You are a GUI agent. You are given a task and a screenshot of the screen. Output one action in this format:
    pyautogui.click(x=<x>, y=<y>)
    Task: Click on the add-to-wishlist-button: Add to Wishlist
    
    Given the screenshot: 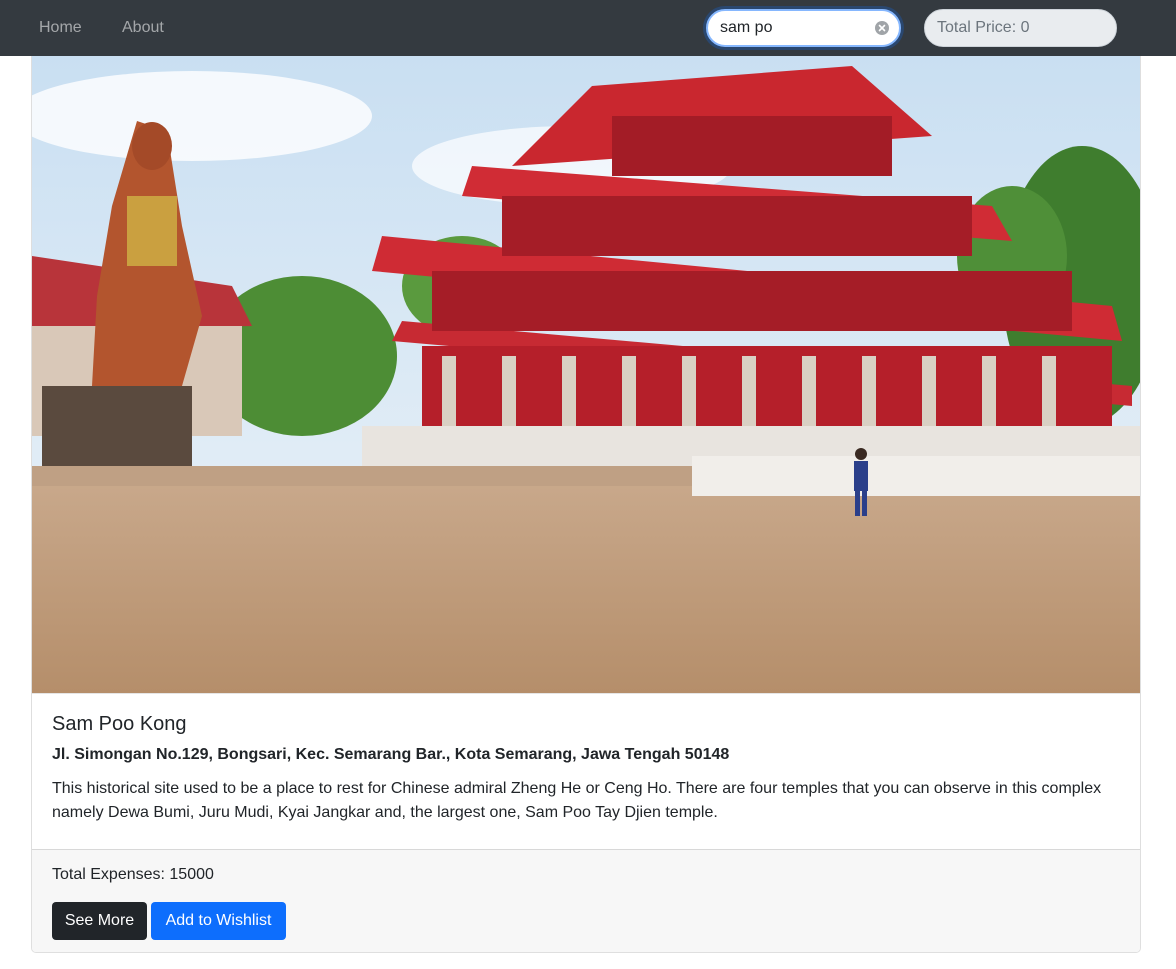 What is the action you would take?
    pyautogui.click(x=218, y=921)
    